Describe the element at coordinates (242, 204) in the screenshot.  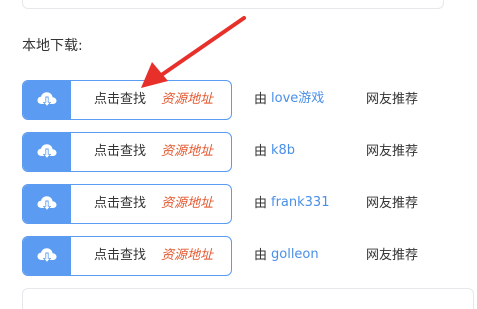
I see `download-row: 点击查找 资源地址 由 frank331 网友推荐` at that location.